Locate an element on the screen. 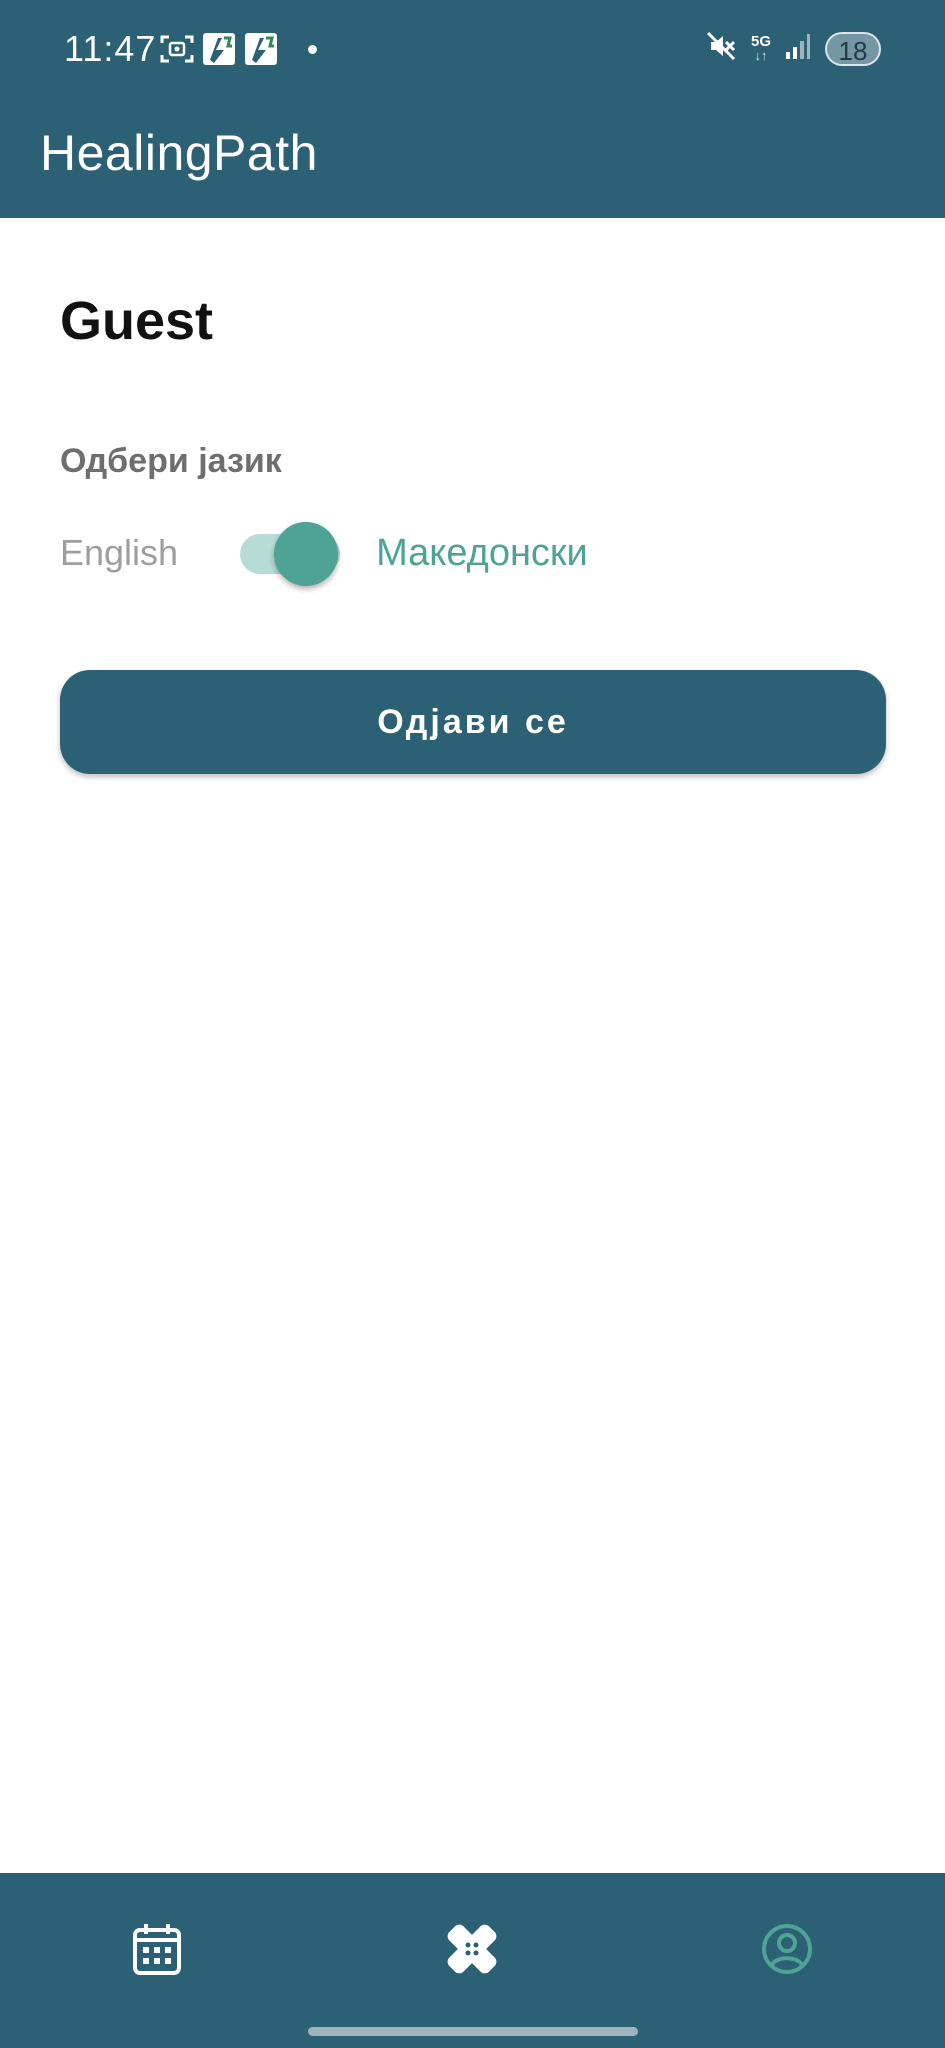 The height and width of the screenshot is (2048, 945). profile-icon is located at coordinates (787, 1951).